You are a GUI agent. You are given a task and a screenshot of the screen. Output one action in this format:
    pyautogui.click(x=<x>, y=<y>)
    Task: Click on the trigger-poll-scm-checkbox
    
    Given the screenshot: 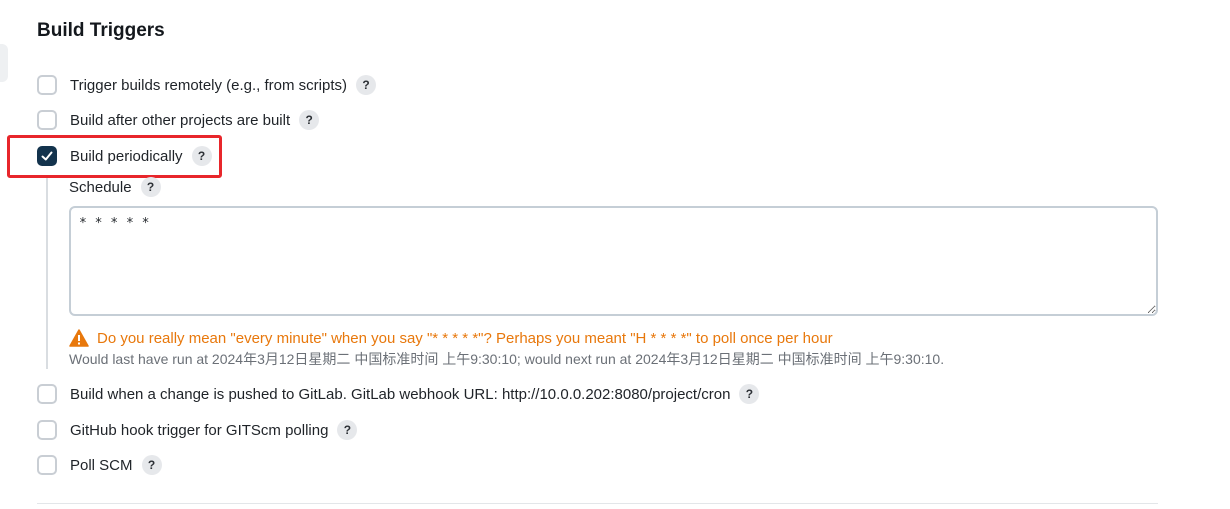 What is the action you would take?
    pyautogui.click(x=47, y=465)
    